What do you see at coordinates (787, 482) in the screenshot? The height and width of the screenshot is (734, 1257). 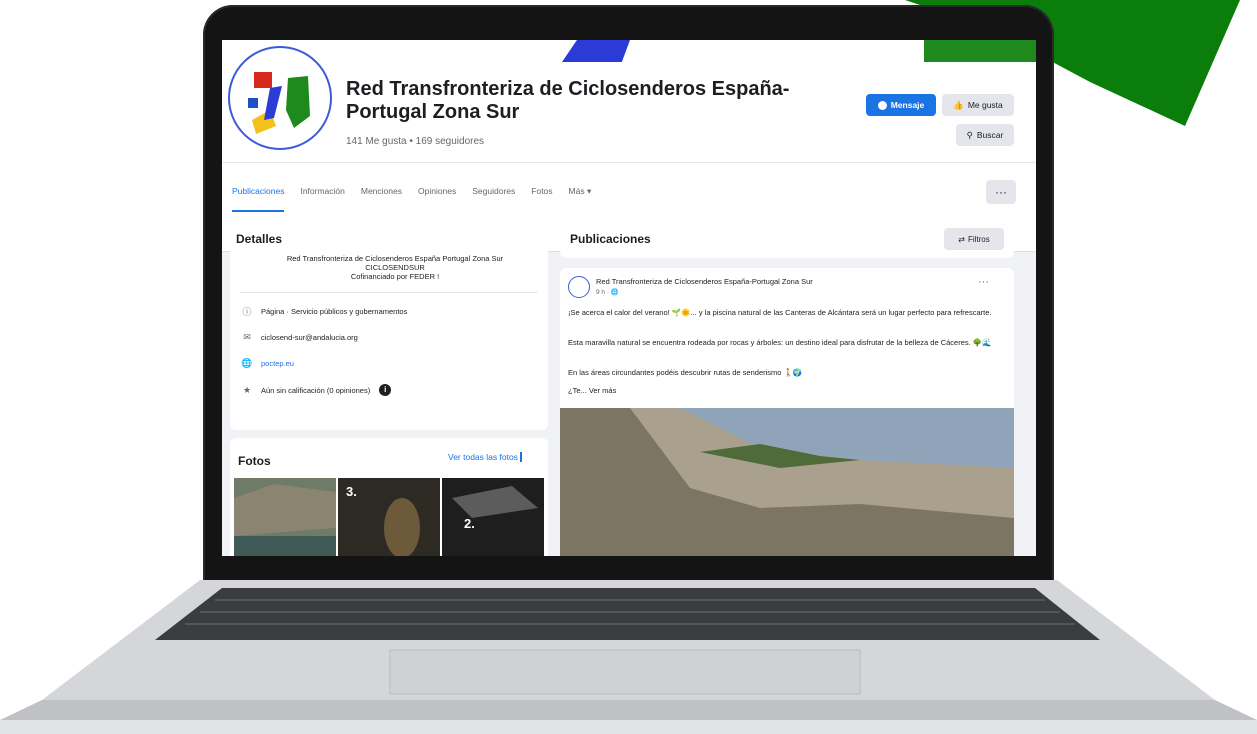 I see `post-image` at bounding box center [787, 482].